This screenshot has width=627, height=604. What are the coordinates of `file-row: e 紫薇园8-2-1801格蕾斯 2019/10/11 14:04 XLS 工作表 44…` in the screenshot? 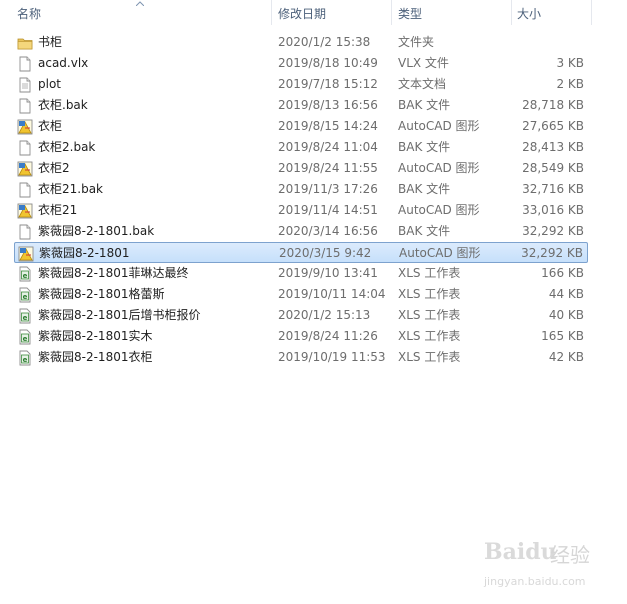 It's located at (301, 294).